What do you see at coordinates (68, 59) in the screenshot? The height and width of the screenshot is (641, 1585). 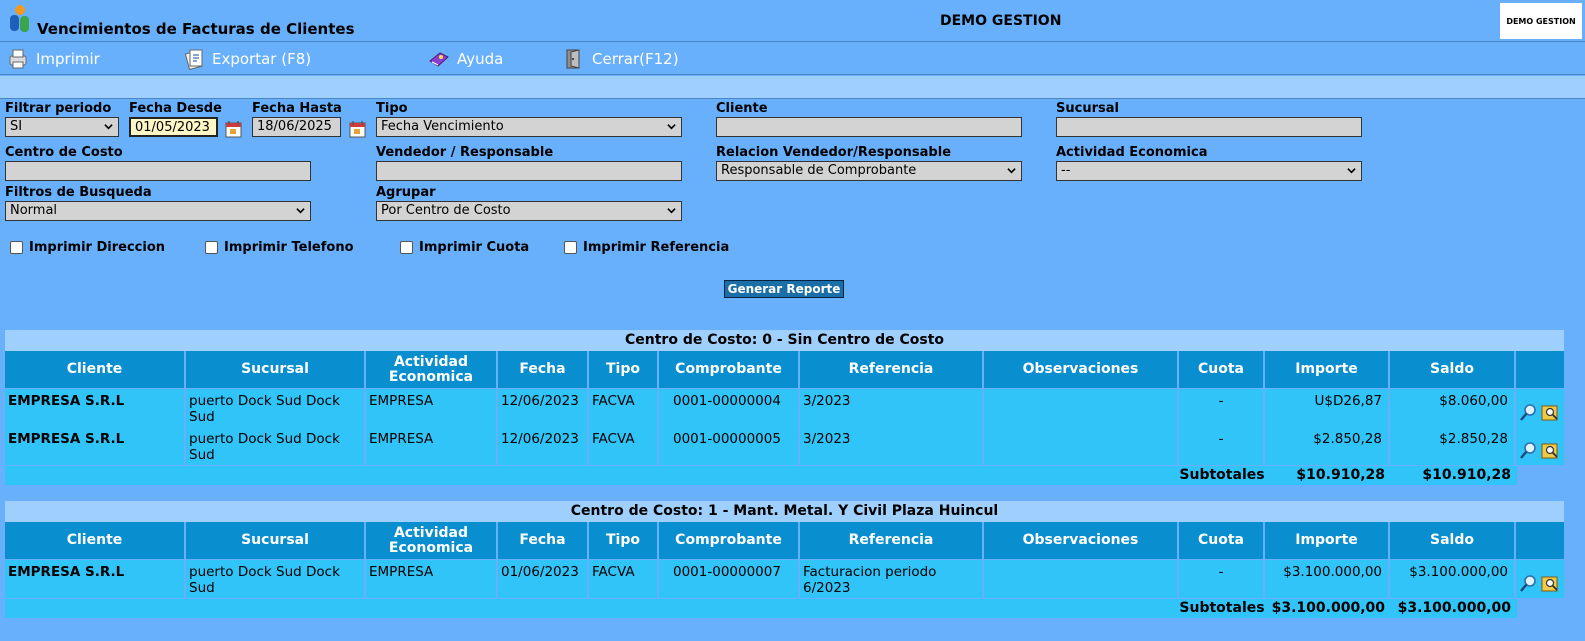 I see `print-label: Imprimir` at bounding box center [68, 59].